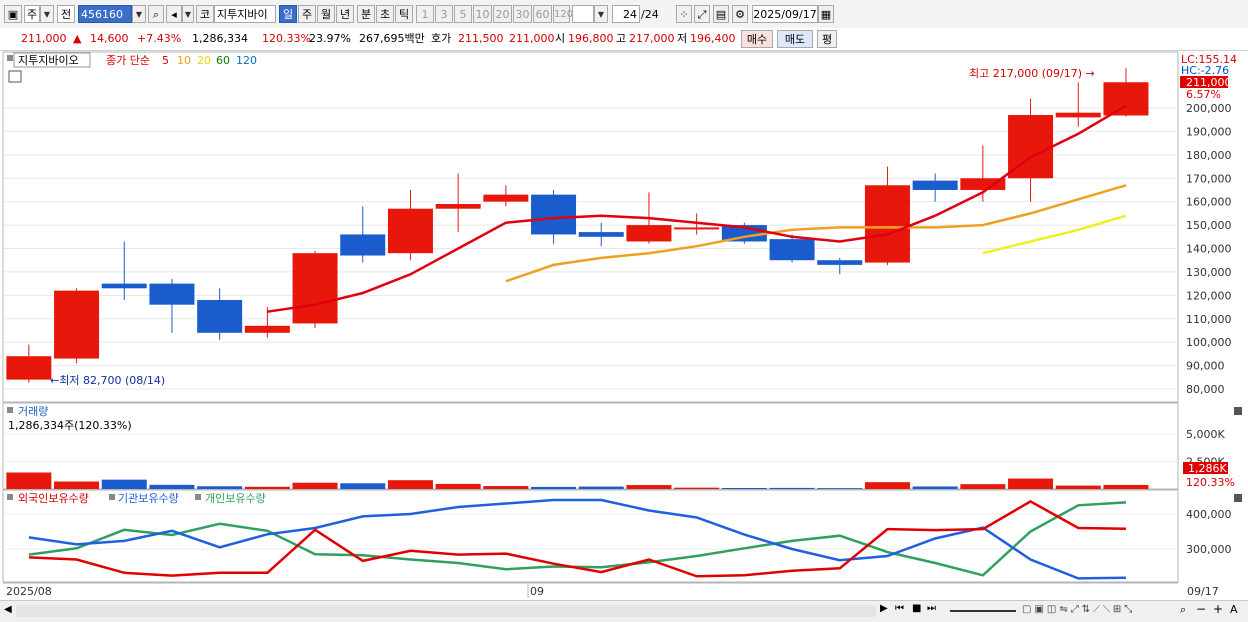 The image size is (1248, 622). Describe the element at coordinates (626, 14) in the screenshot. I see `count-input: 24` at that location.